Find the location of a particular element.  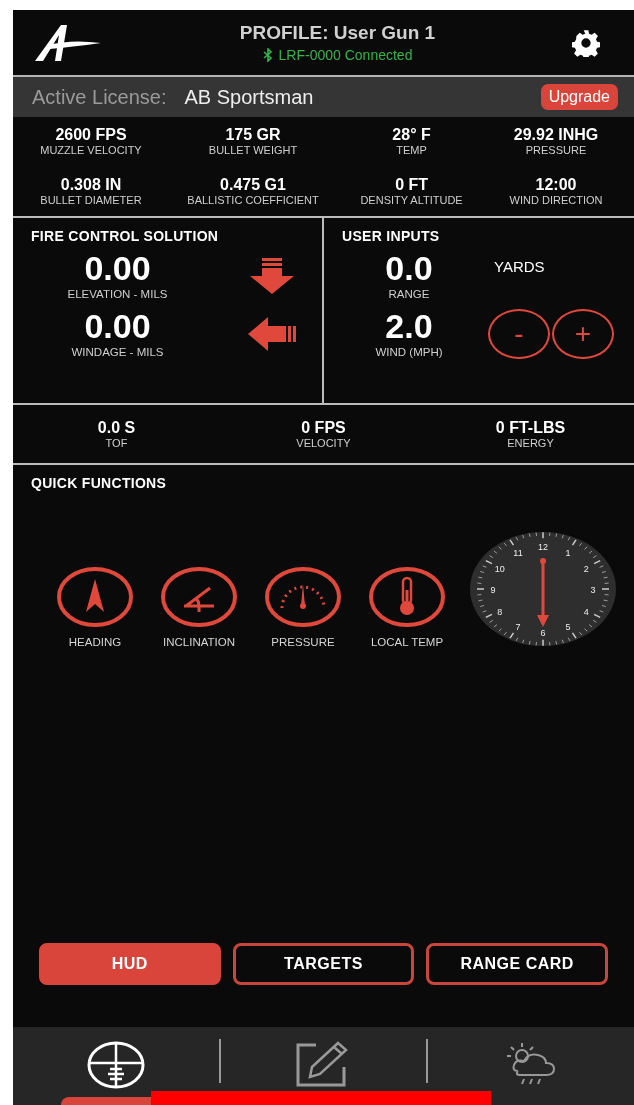

clock-number: 10 is located at coordinates (499, 568).